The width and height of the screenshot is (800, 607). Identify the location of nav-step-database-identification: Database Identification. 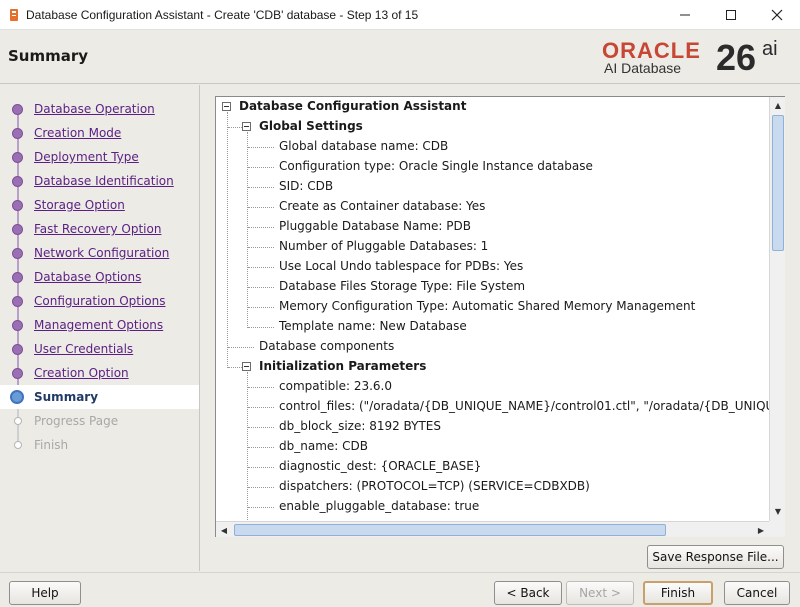
(99, 181).